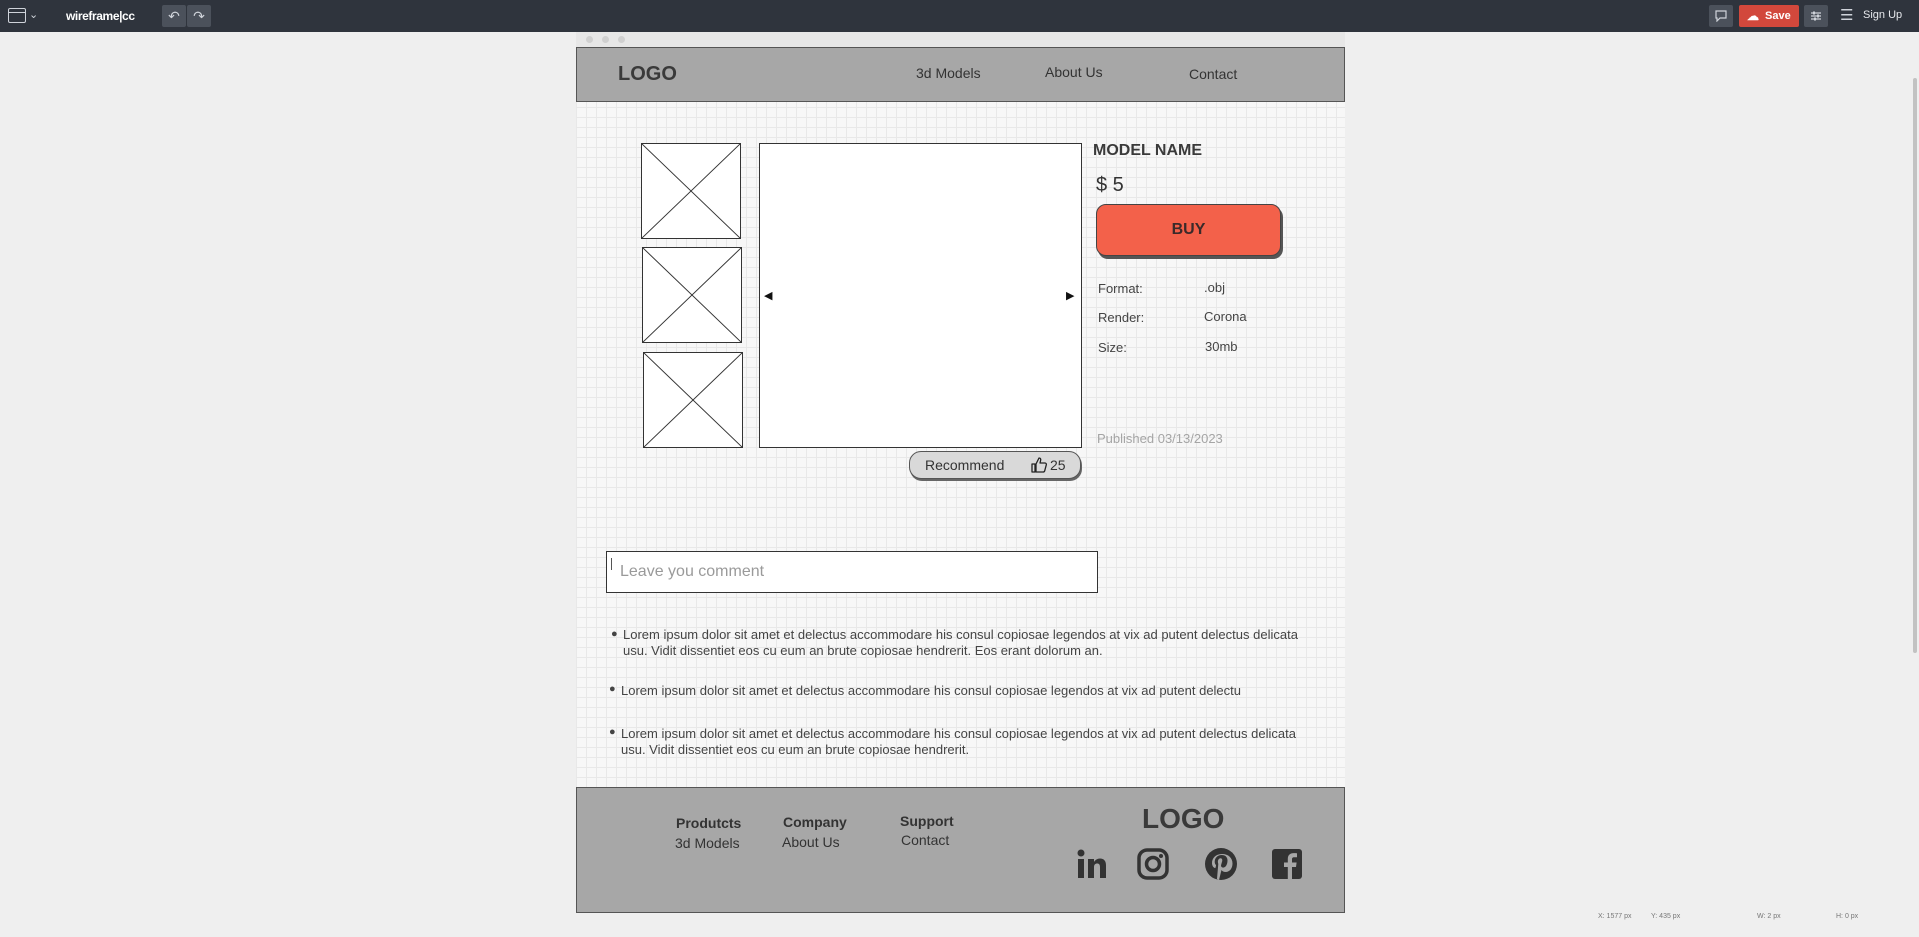  What do you see at coordinates (647, 74) in the screenshot?
I see `header-logo: LOGO` at bounding box center [647, 74].